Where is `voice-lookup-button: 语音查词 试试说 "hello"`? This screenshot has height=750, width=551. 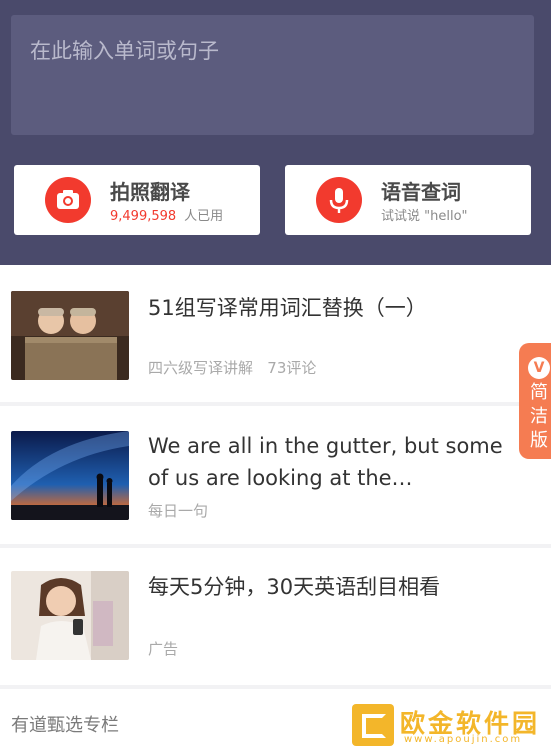
voice-lookup-button: 语音查词 试试说 "hello" is located at coordinates (408, 200).